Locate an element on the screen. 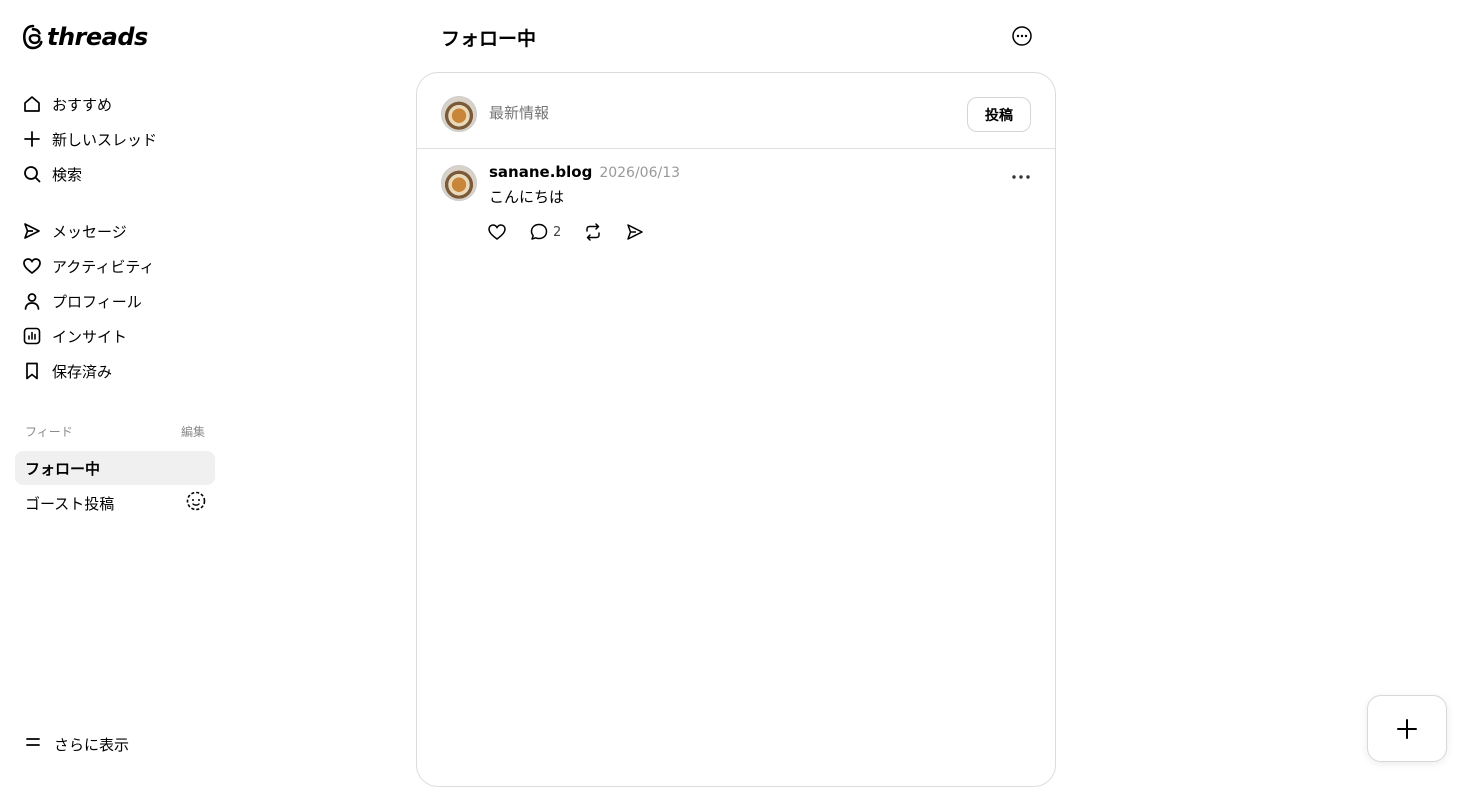 The image size is (1472, 787). insights-icon is located at coordinates (32, 336).